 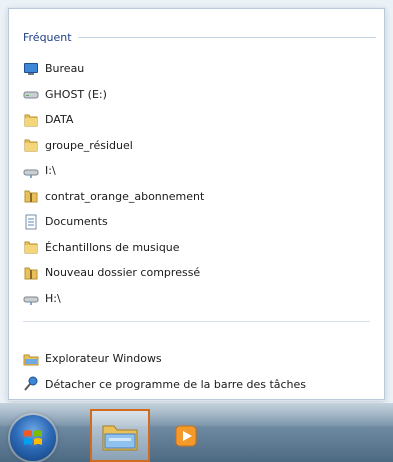 I want to click on list-item-drive-i: I:\, so click(x=196, y=171).